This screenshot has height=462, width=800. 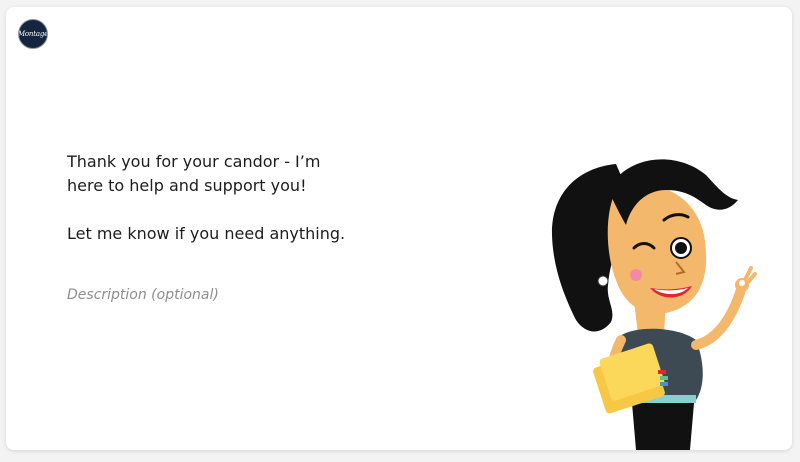 I want to click on description-placeholder: Description (optional), so click(x=143, y=295).